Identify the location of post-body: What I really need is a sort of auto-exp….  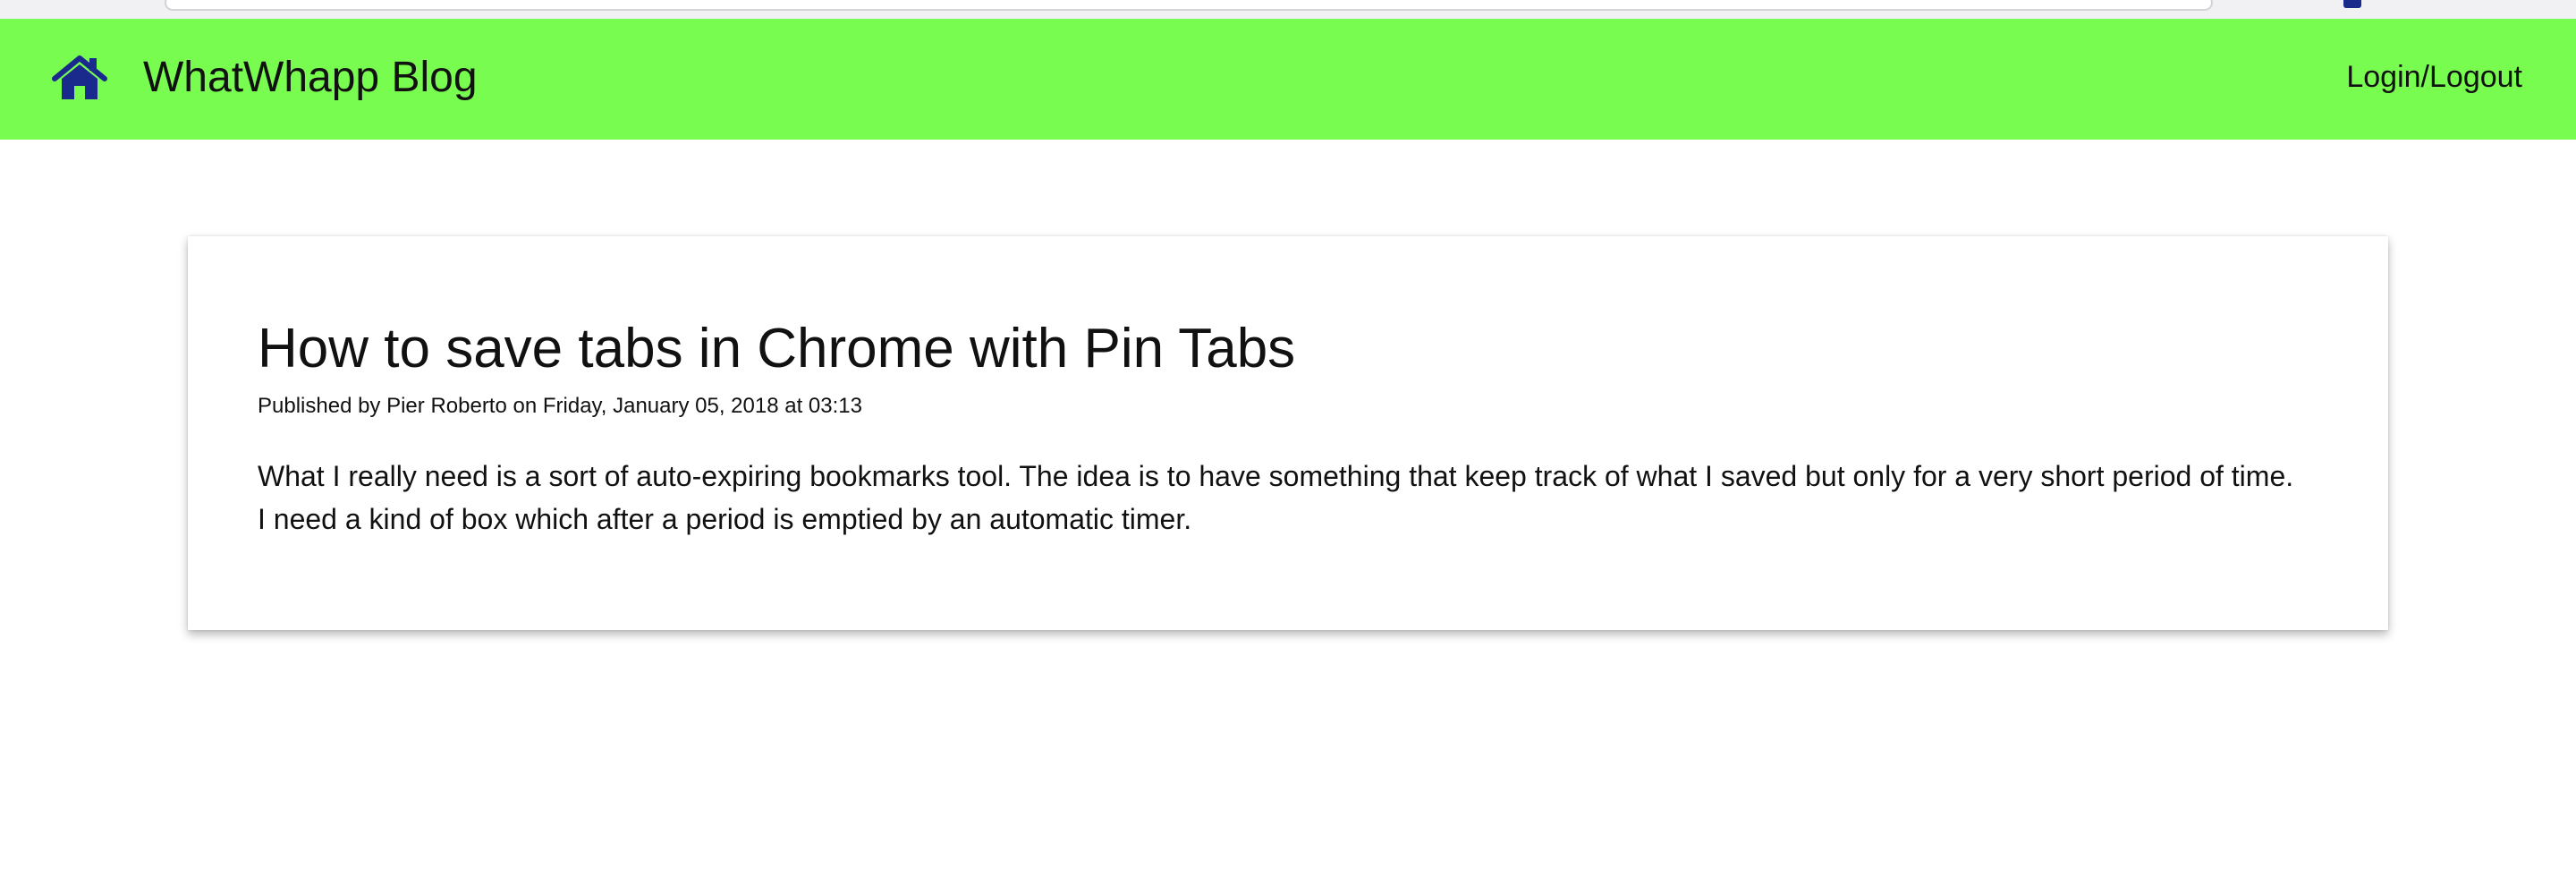
(1276, 498).